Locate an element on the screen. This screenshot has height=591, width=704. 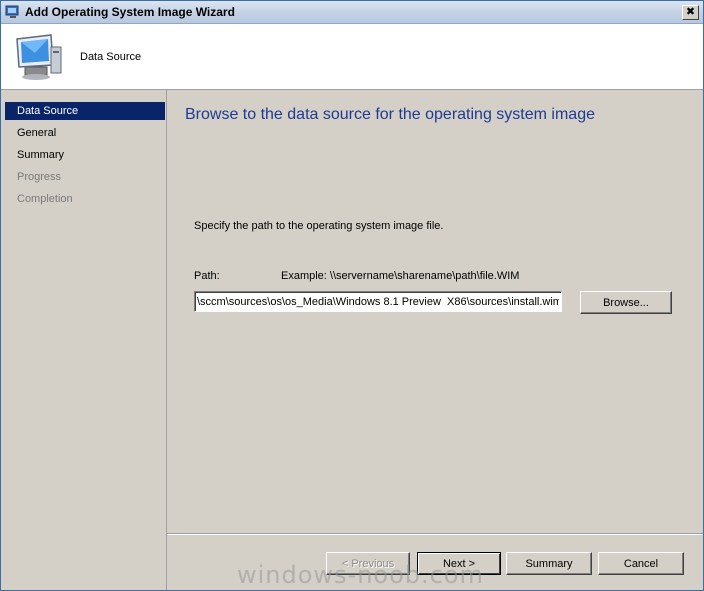
header-title: Data Source is located at coordinates (111, 57).